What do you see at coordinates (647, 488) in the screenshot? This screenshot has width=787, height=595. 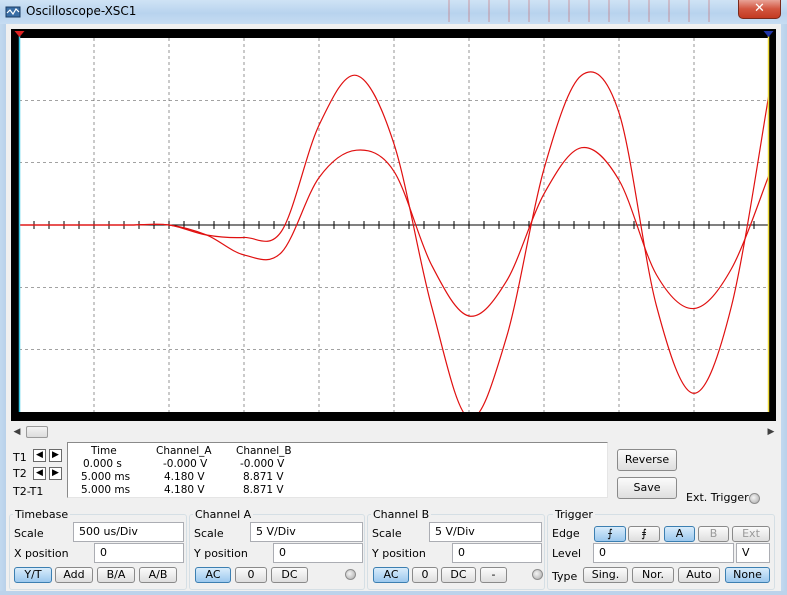 I see `save-button: Save` at bounding box center [647, 488].